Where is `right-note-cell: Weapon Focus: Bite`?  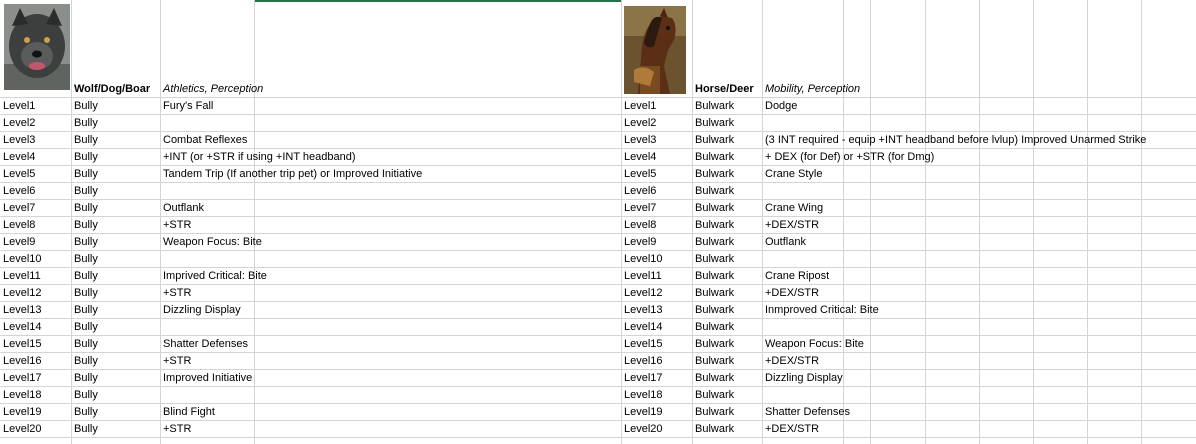
right-note-cell: Weapon Focus: Bite is located at coordinates (813, 344).